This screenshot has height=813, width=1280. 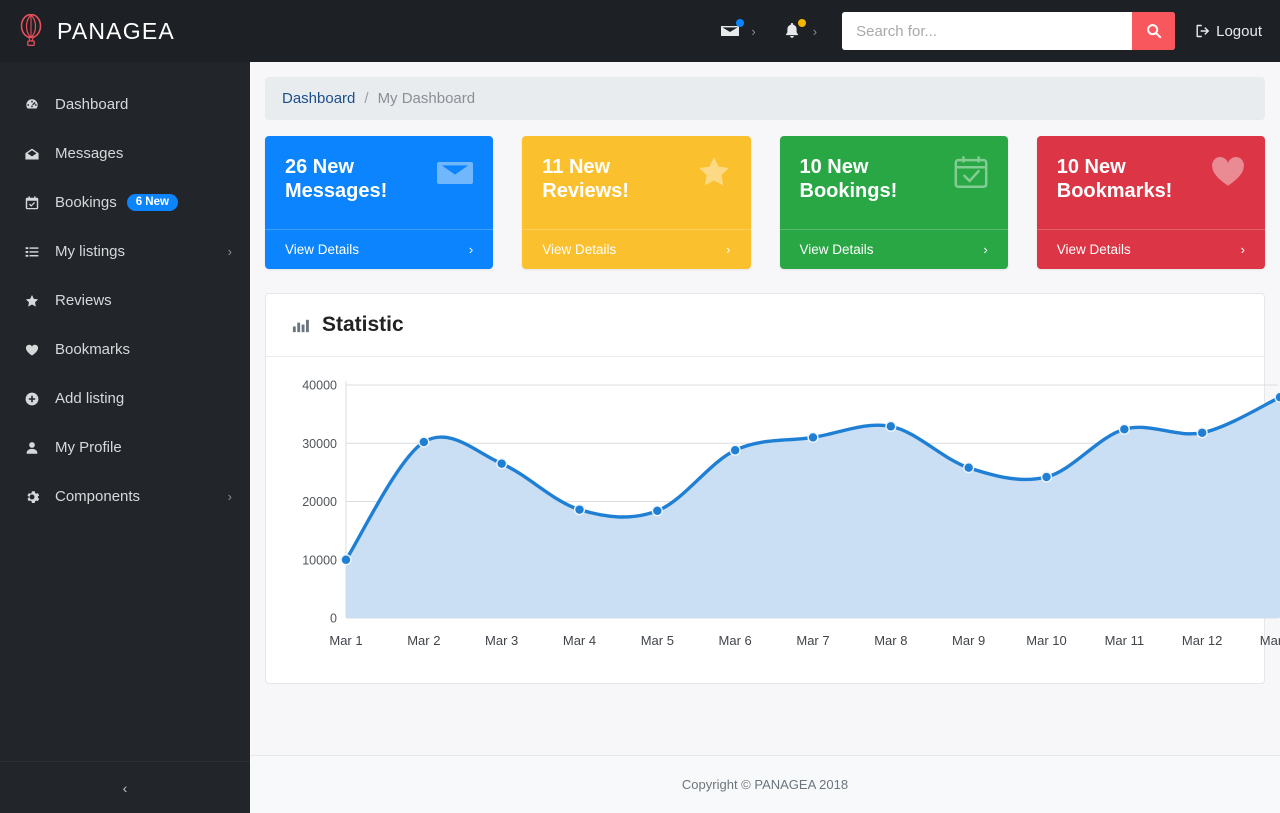 I want to click on search-button, so click(x=1154, y=31).